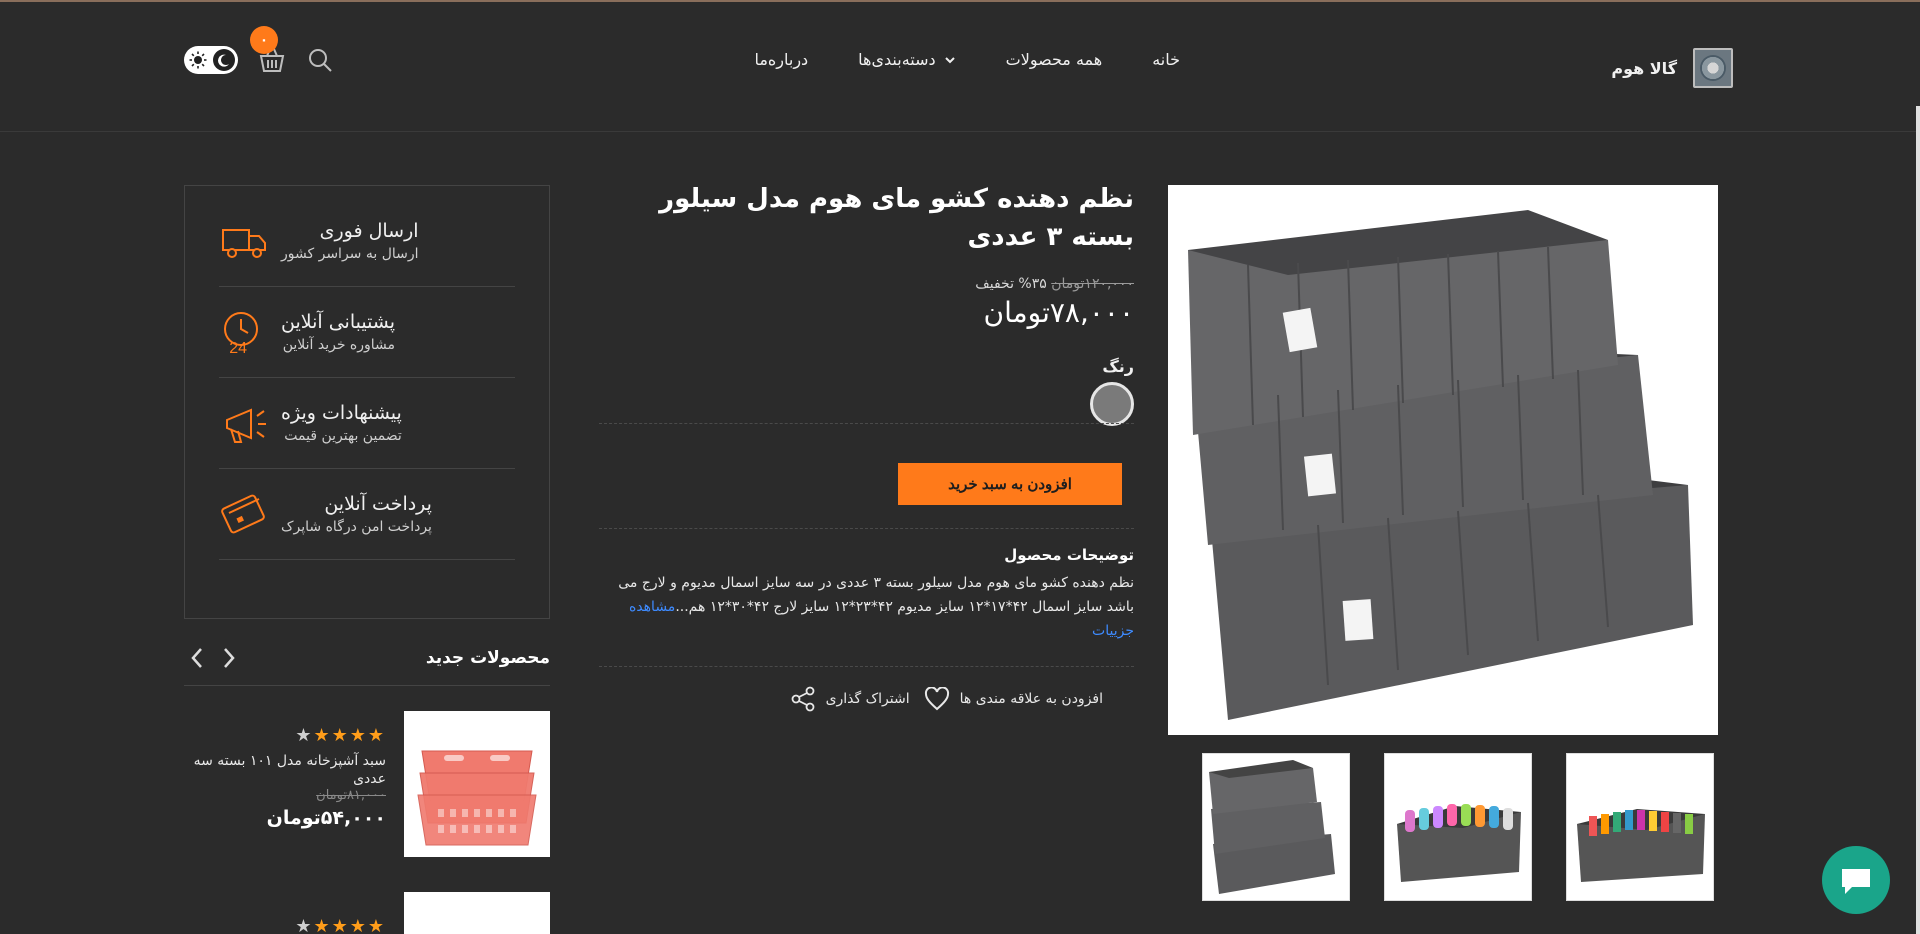  I want to click on share-row: اشتراک گذاری افزودن به علاقه مندی ها, so click(958, 699).